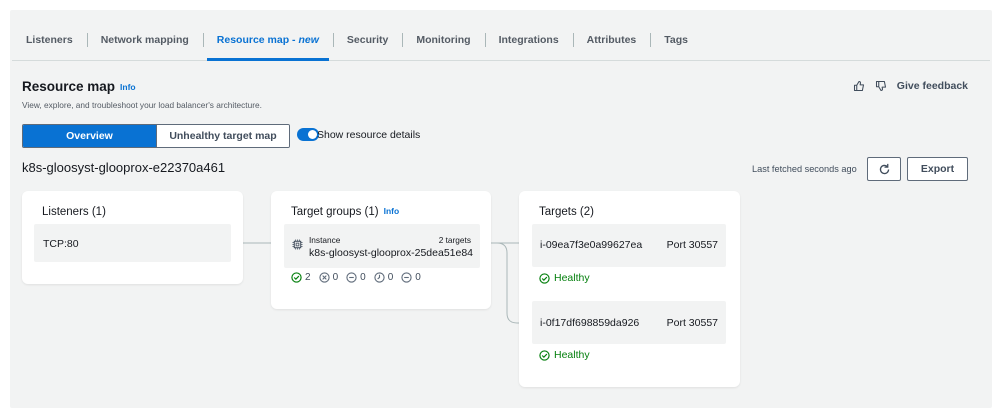 This screenshot has width=1004, height=419. What do you see at coordinates (351, 277) in the screenshot?
I see `unused-minus-icon` at bounding box center [351, 277].